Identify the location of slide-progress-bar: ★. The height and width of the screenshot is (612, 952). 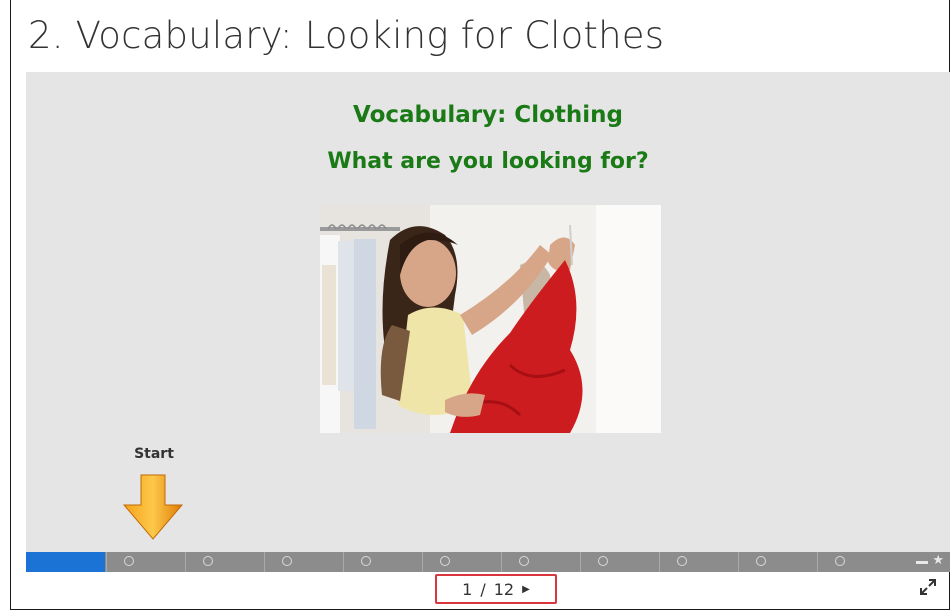
(488, 562).